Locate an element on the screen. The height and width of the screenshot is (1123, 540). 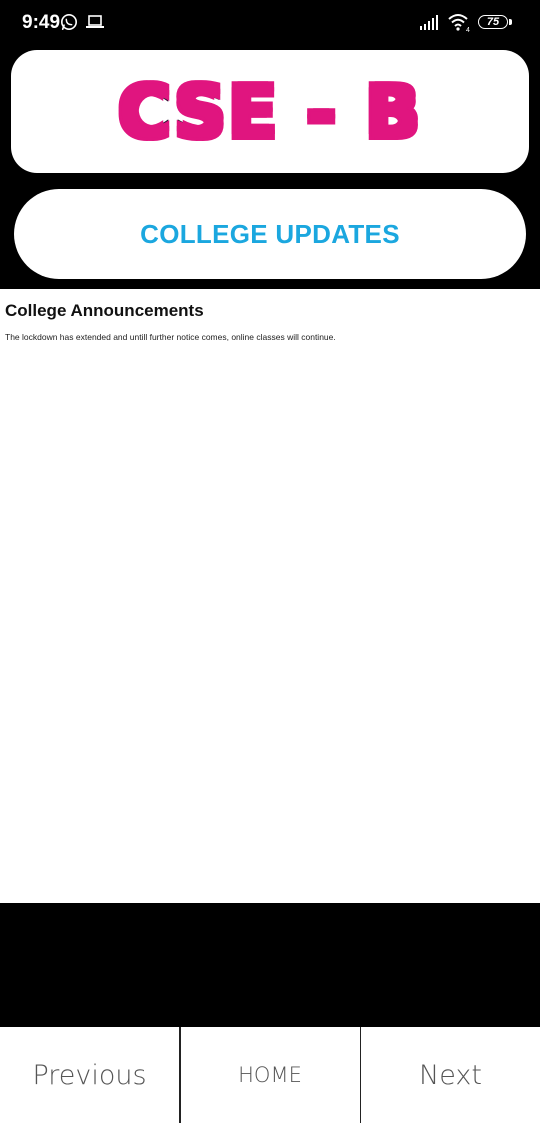
wifi-icon: 4 is located at coordinates (459, 23).